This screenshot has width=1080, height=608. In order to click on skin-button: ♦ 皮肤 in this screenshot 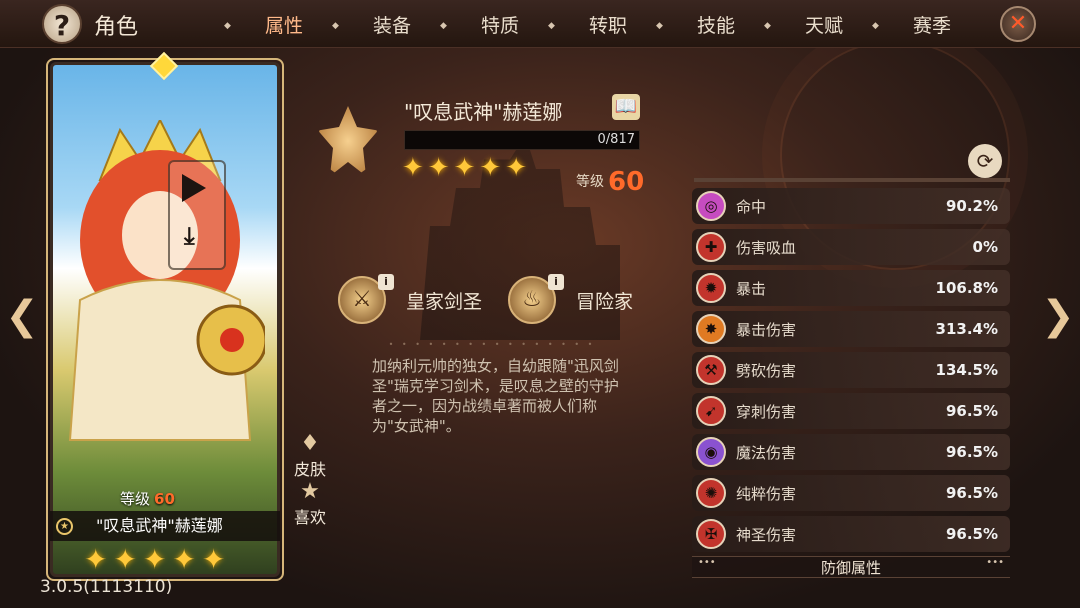, I will do `click(310, 456)`.